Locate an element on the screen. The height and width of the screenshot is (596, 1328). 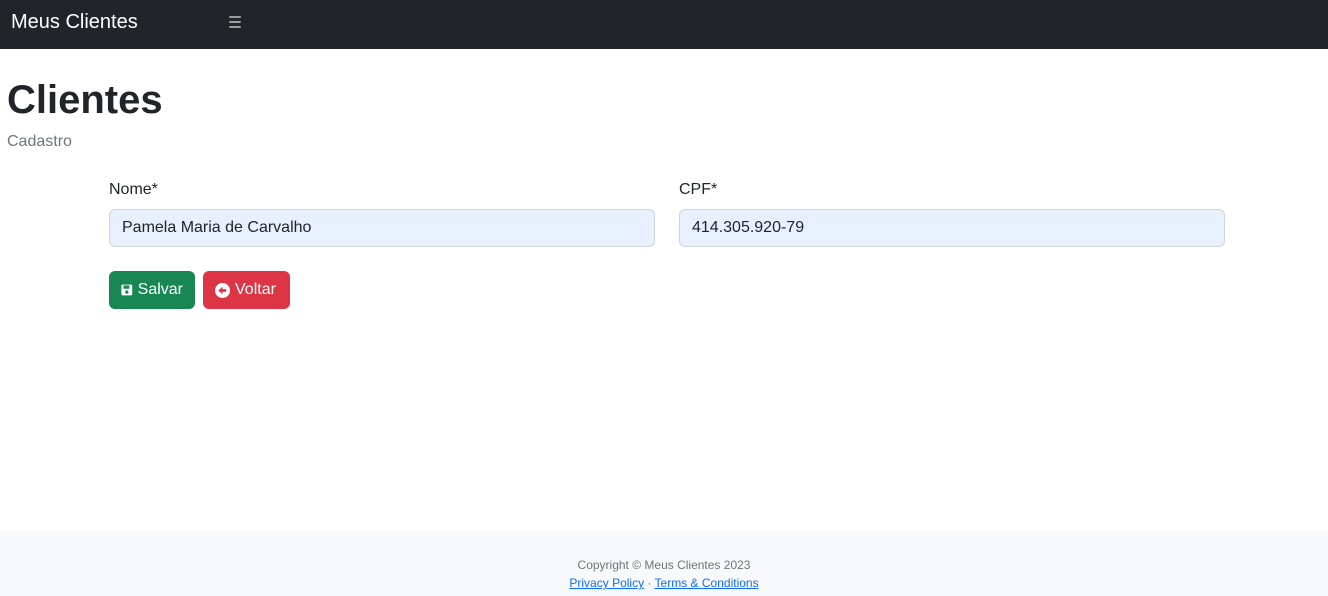
save-button: Salvar is located at coordinates (152, 290).